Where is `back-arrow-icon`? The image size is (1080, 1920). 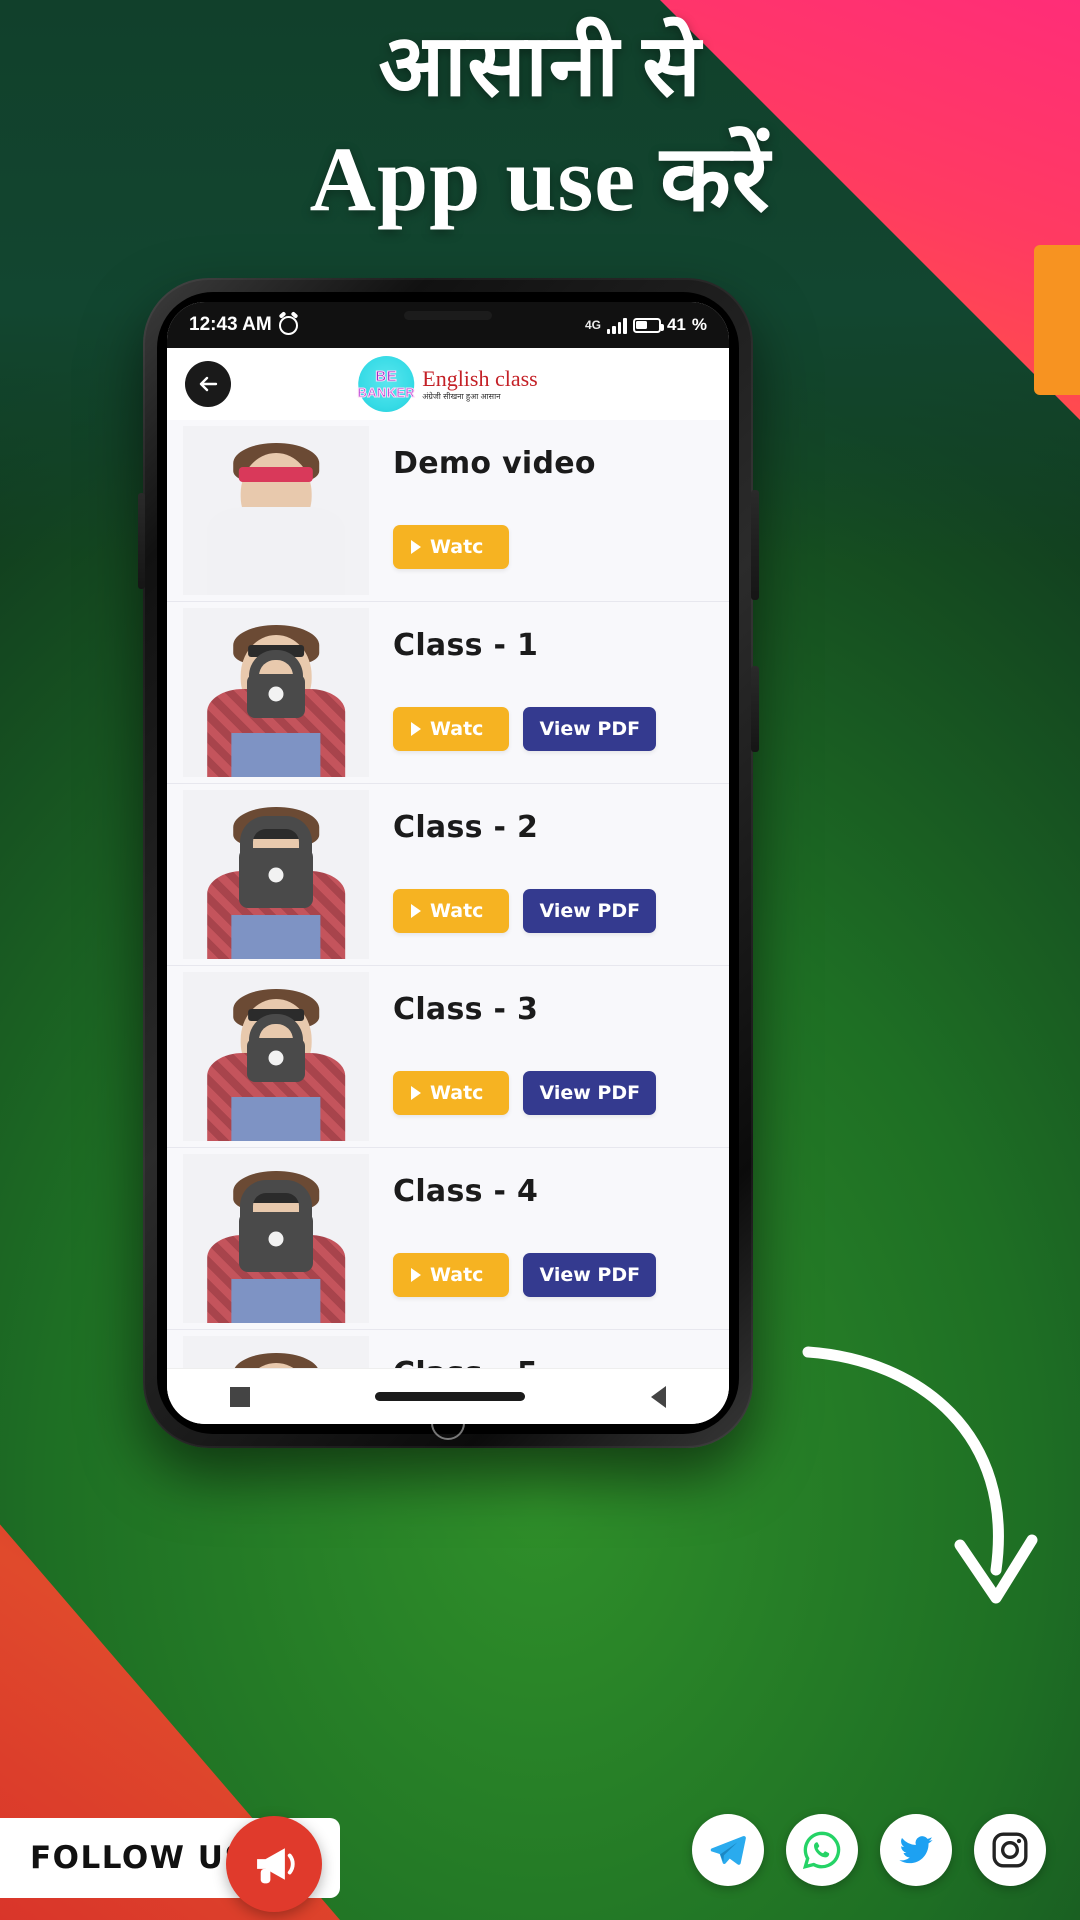
back-arrow-icon is located at coordinates (208, 384).